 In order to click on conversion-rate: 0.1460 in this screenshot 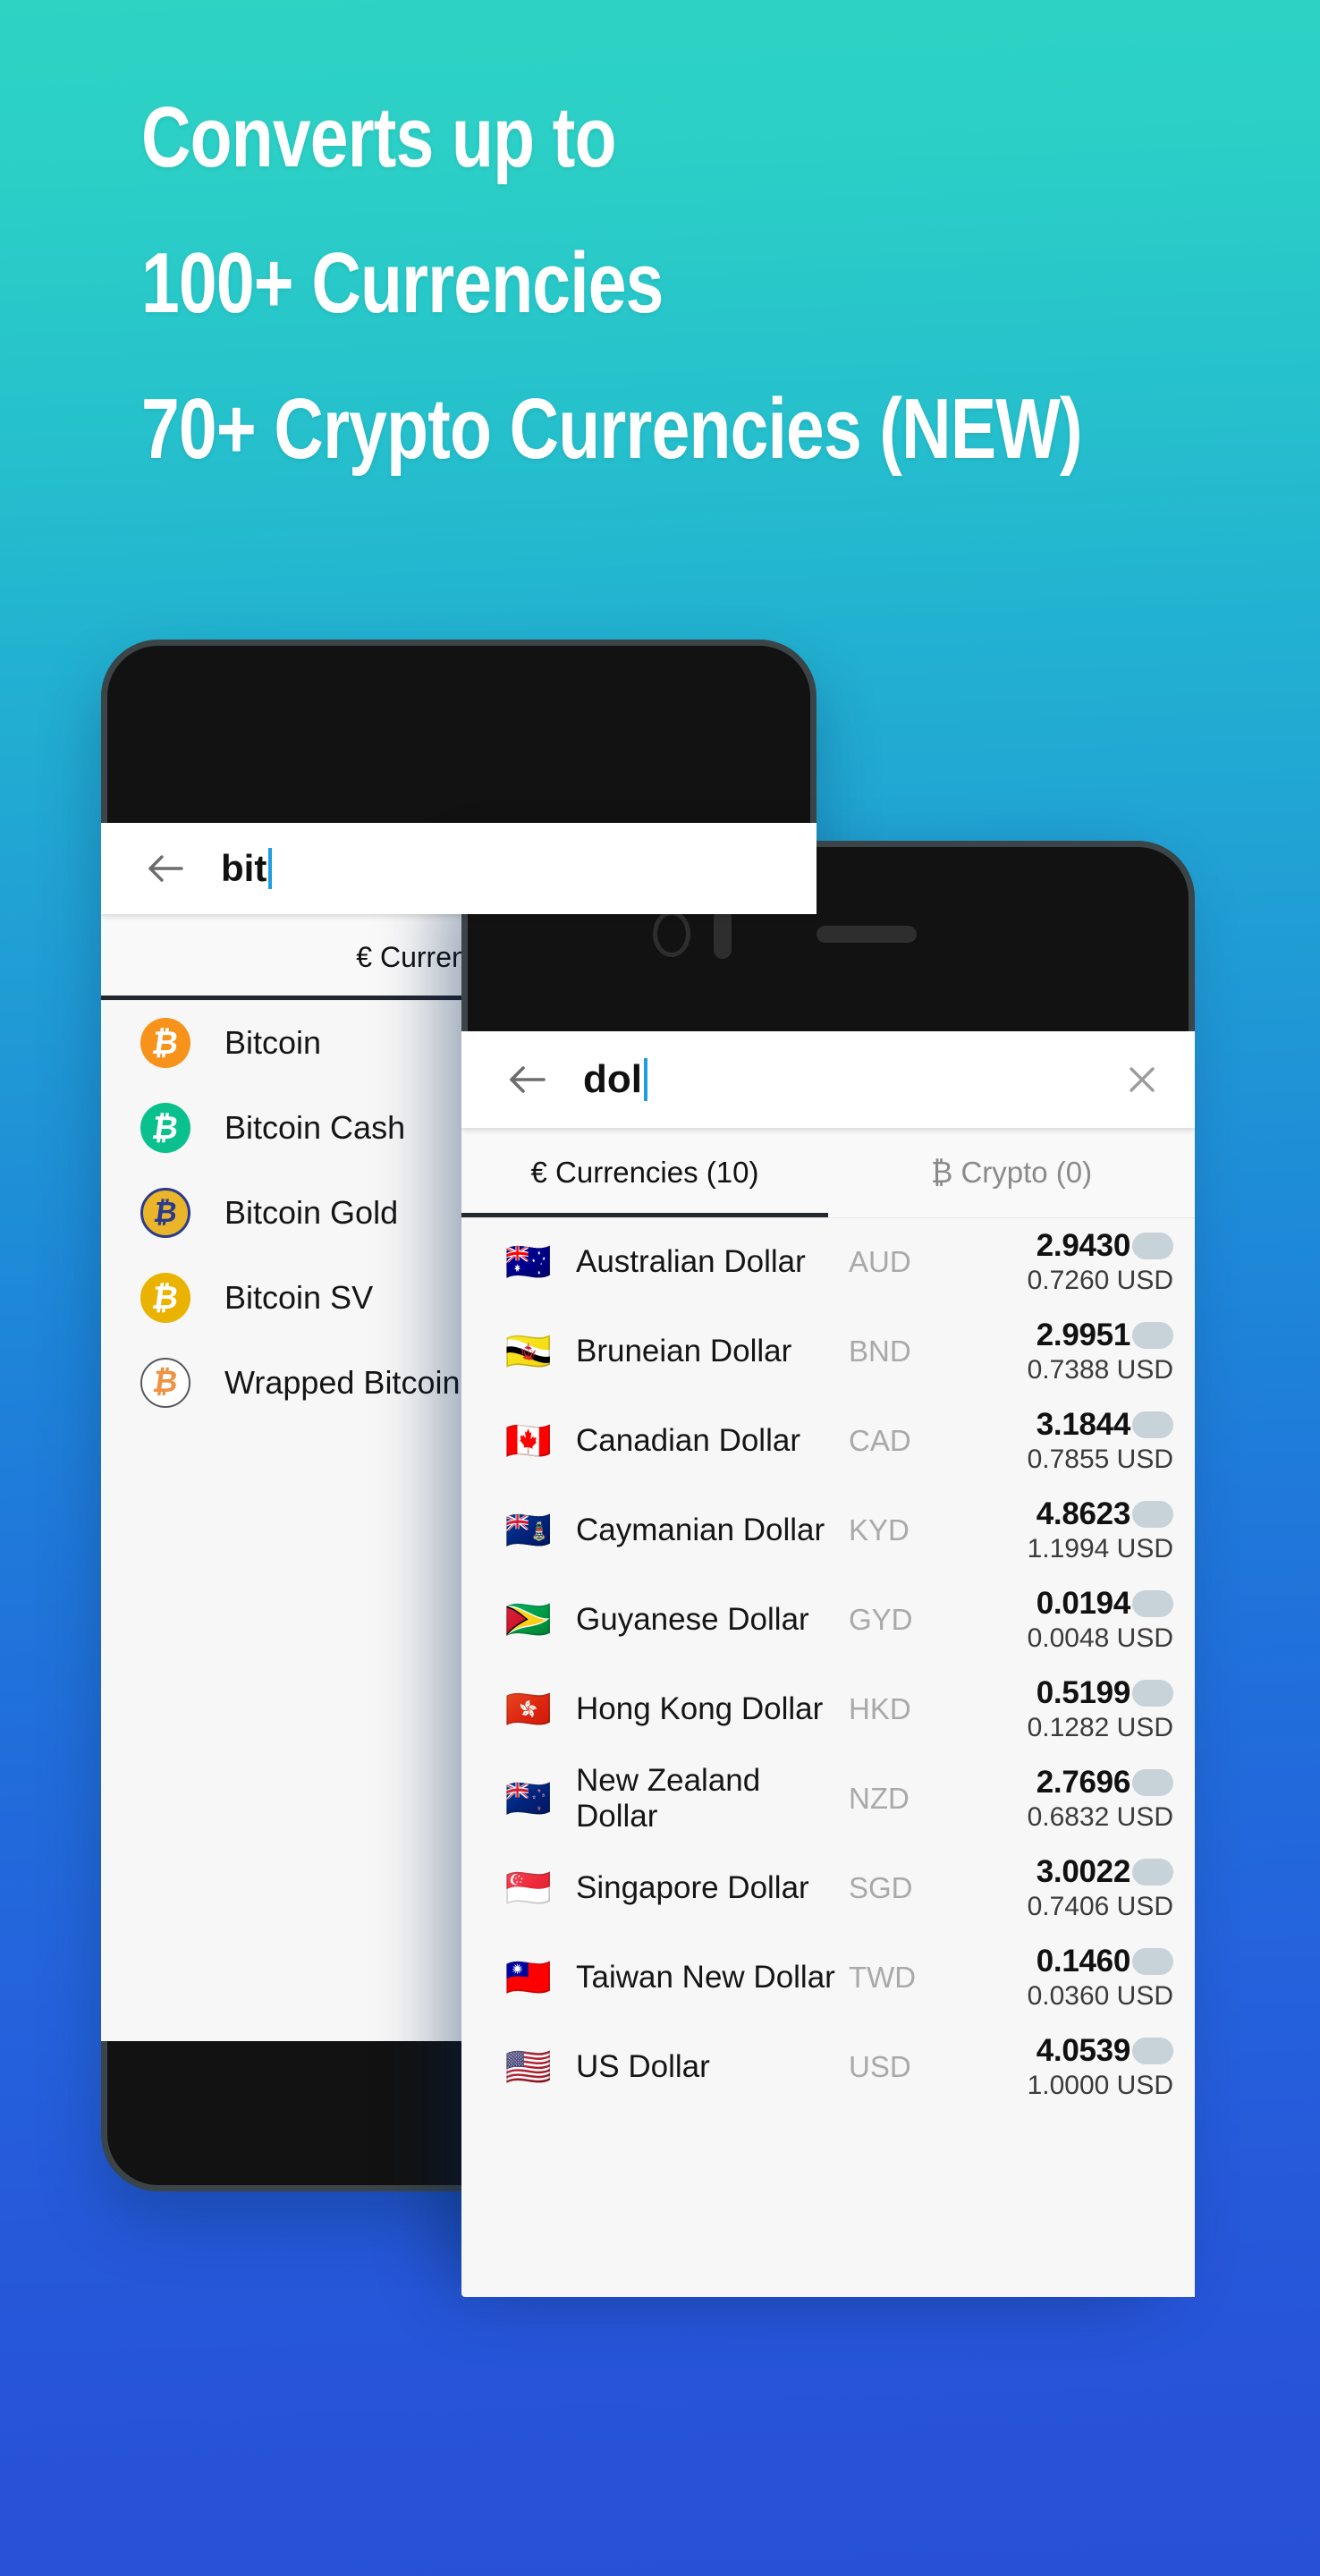, I will do `click(1083, 1961)`.